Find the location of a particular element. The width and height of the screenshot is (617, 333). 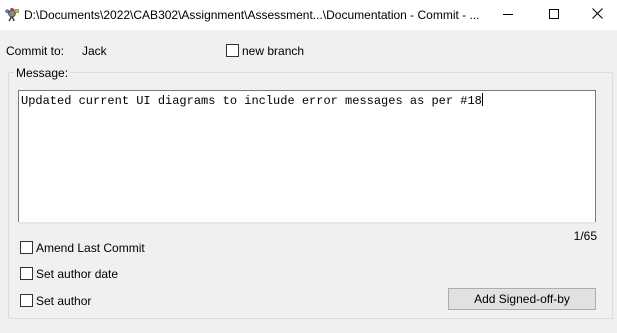

message-group-label: Message: is located at coordinates (42, 73).